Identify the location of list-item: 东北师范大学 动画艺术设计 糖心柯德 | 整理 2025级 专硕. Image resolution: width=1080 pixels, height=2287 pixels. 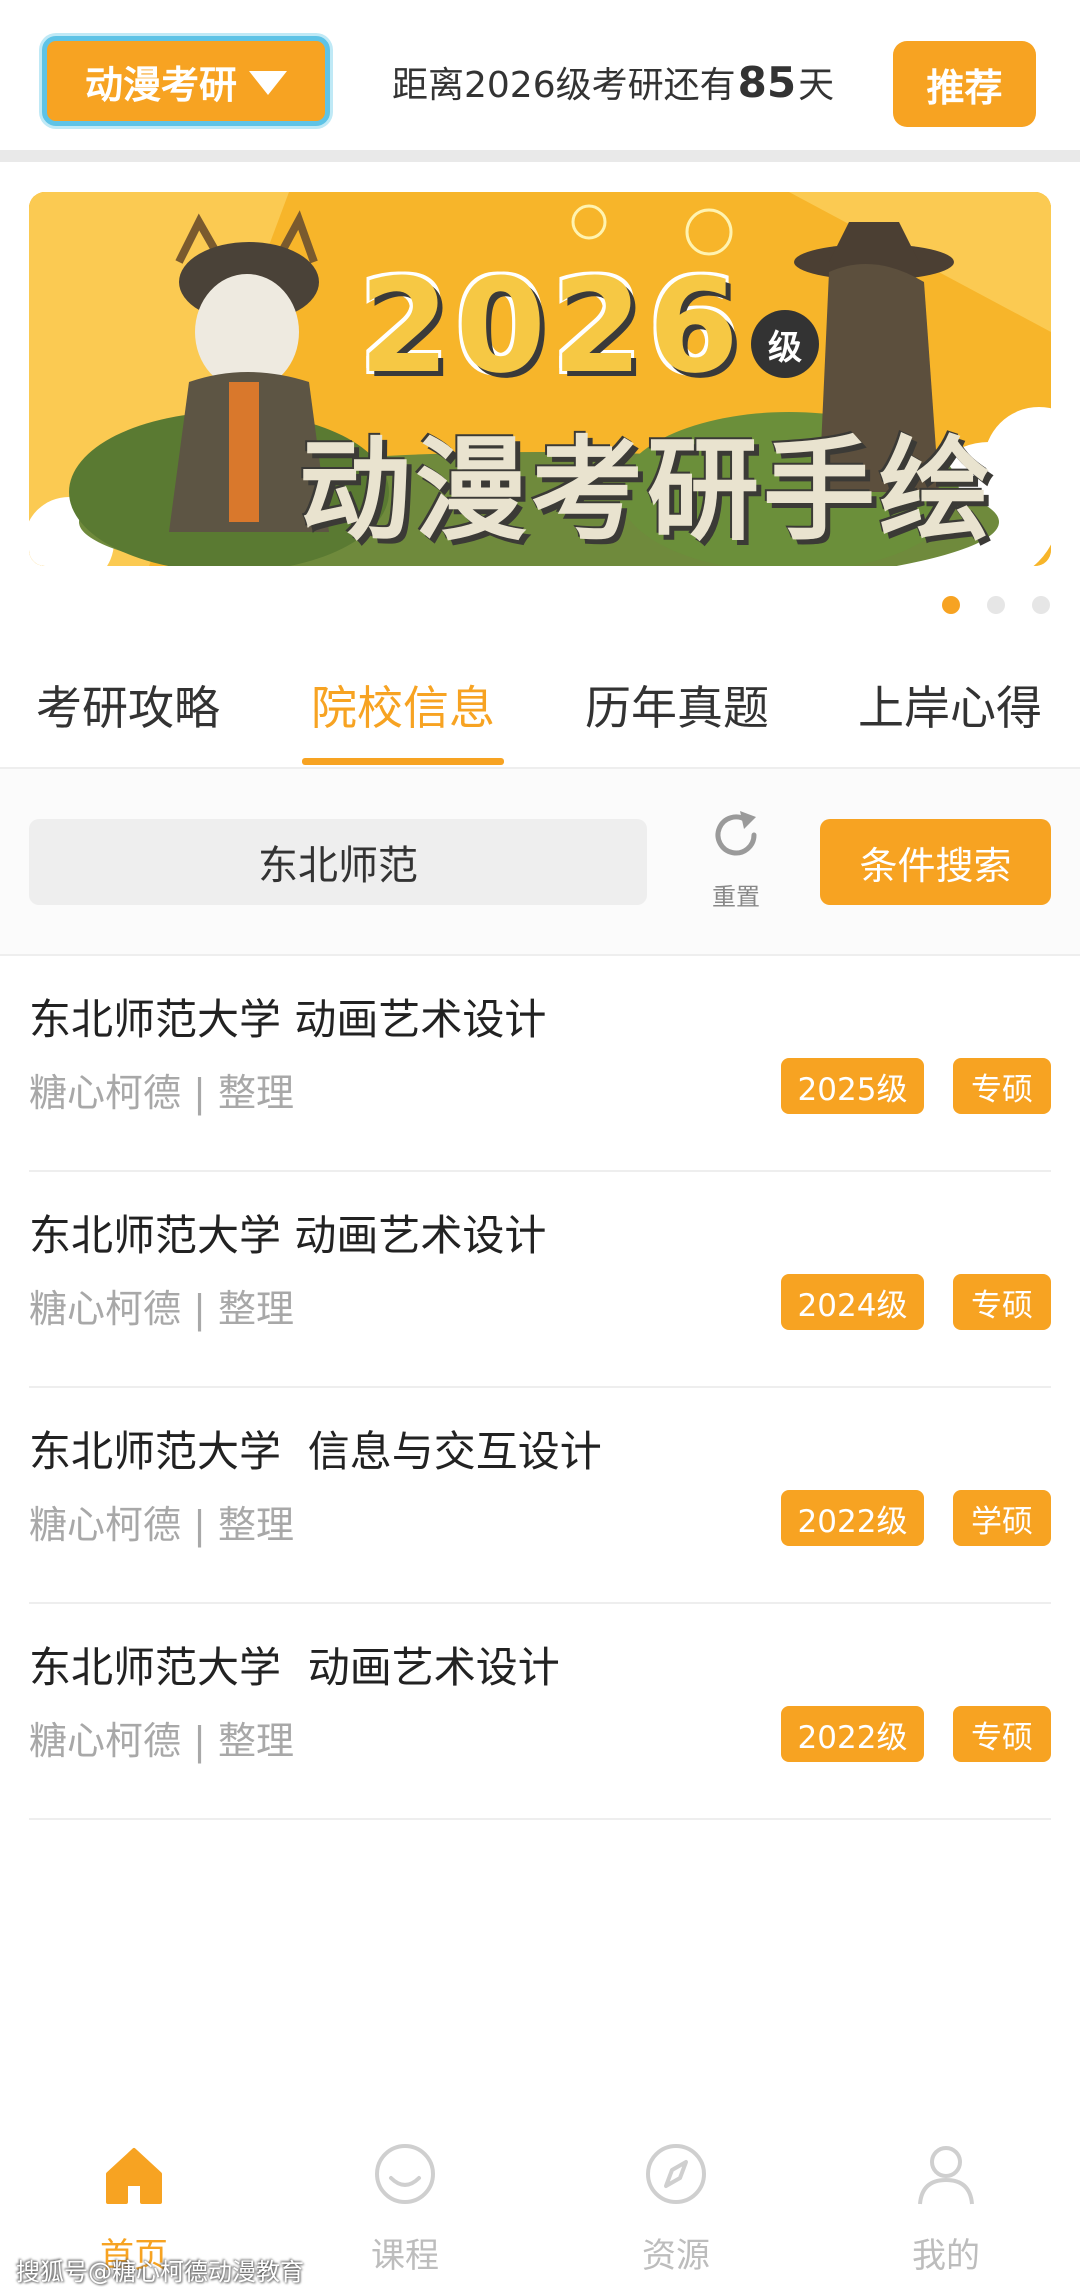
(540, 1064).